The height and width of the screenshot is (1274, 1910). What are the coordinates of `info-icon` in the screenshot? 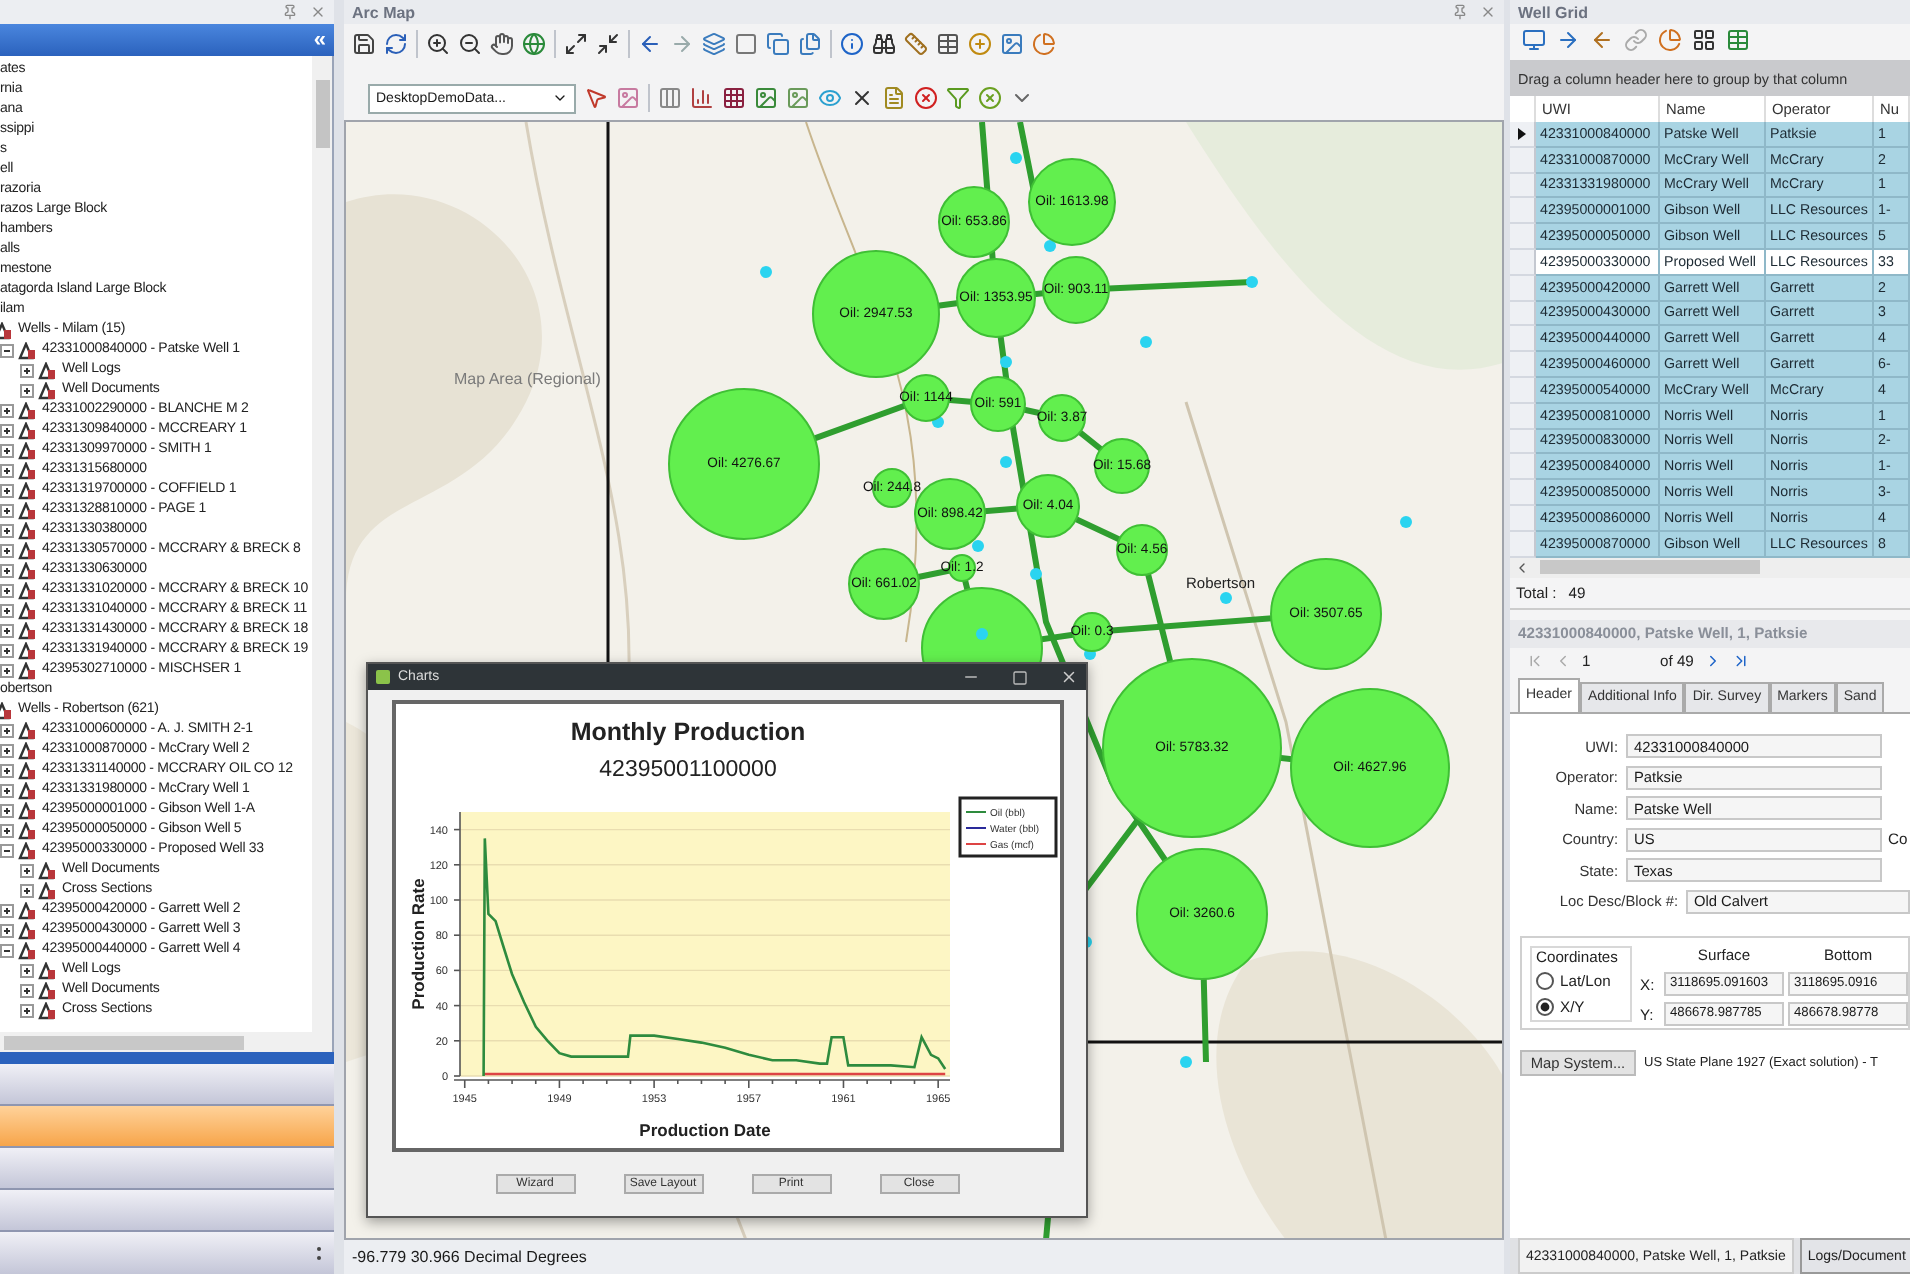 It's located at (852, 44).